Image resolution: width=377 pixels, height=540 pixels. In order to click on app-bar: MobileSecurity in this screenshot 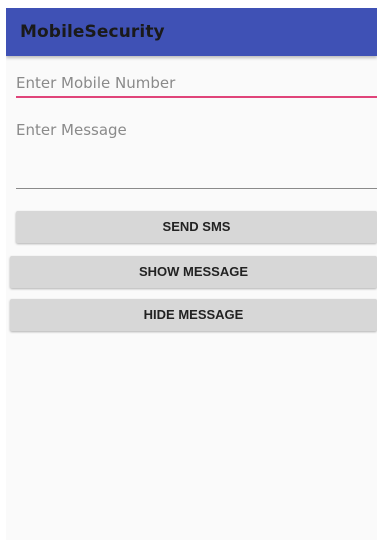, I will do `click(191, 32)`.